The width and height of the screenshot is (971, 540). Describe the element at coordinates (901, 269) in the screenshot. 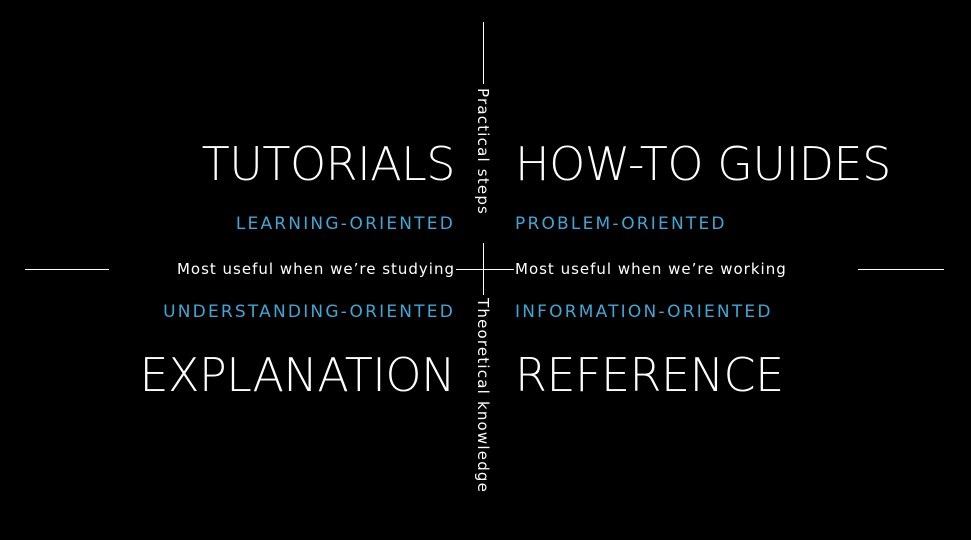

I see `horizontal-axis-right-line` at that location.